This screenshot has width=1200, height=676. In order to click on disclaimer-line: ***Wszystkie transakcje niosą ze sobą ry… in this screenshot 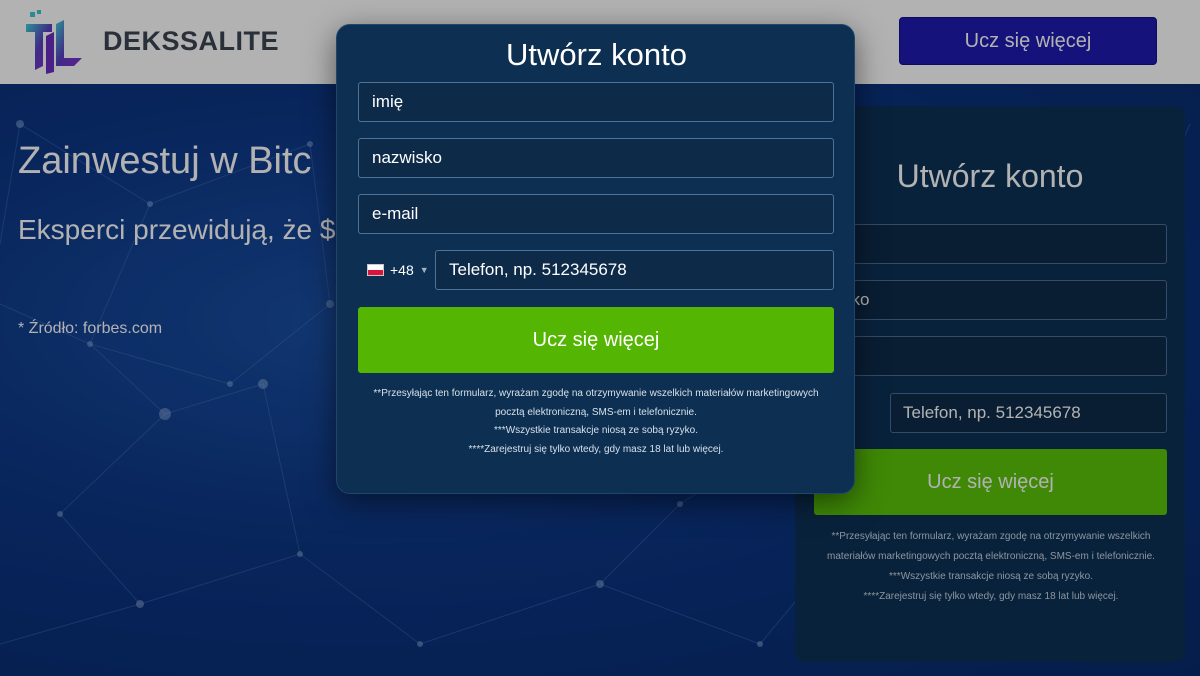, I will do `click(596, 430)`.